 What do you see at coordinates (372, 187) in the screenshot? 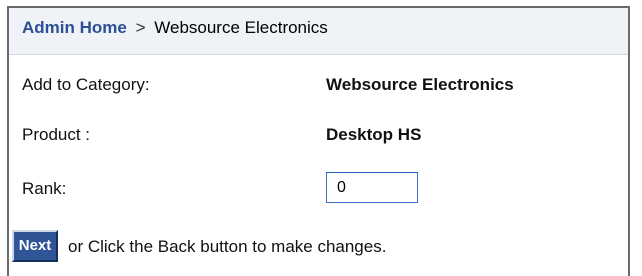
I see `rank-input` at bounding box center [372, 187].